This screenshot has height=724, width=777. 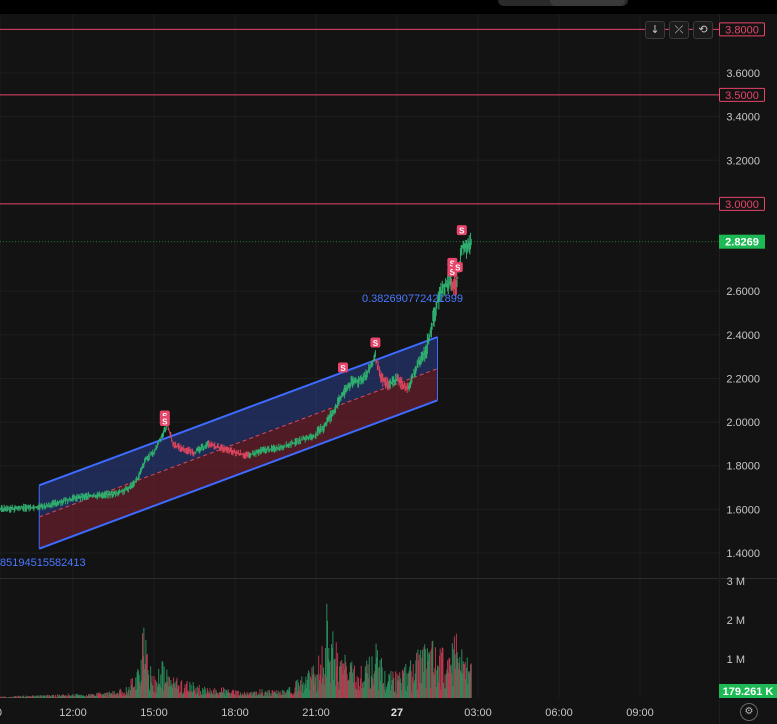 What do you see at coordinates (73, 713) in the screenshot?
I see `time-axis-label: 12:00` at bounding box center [73, 713].